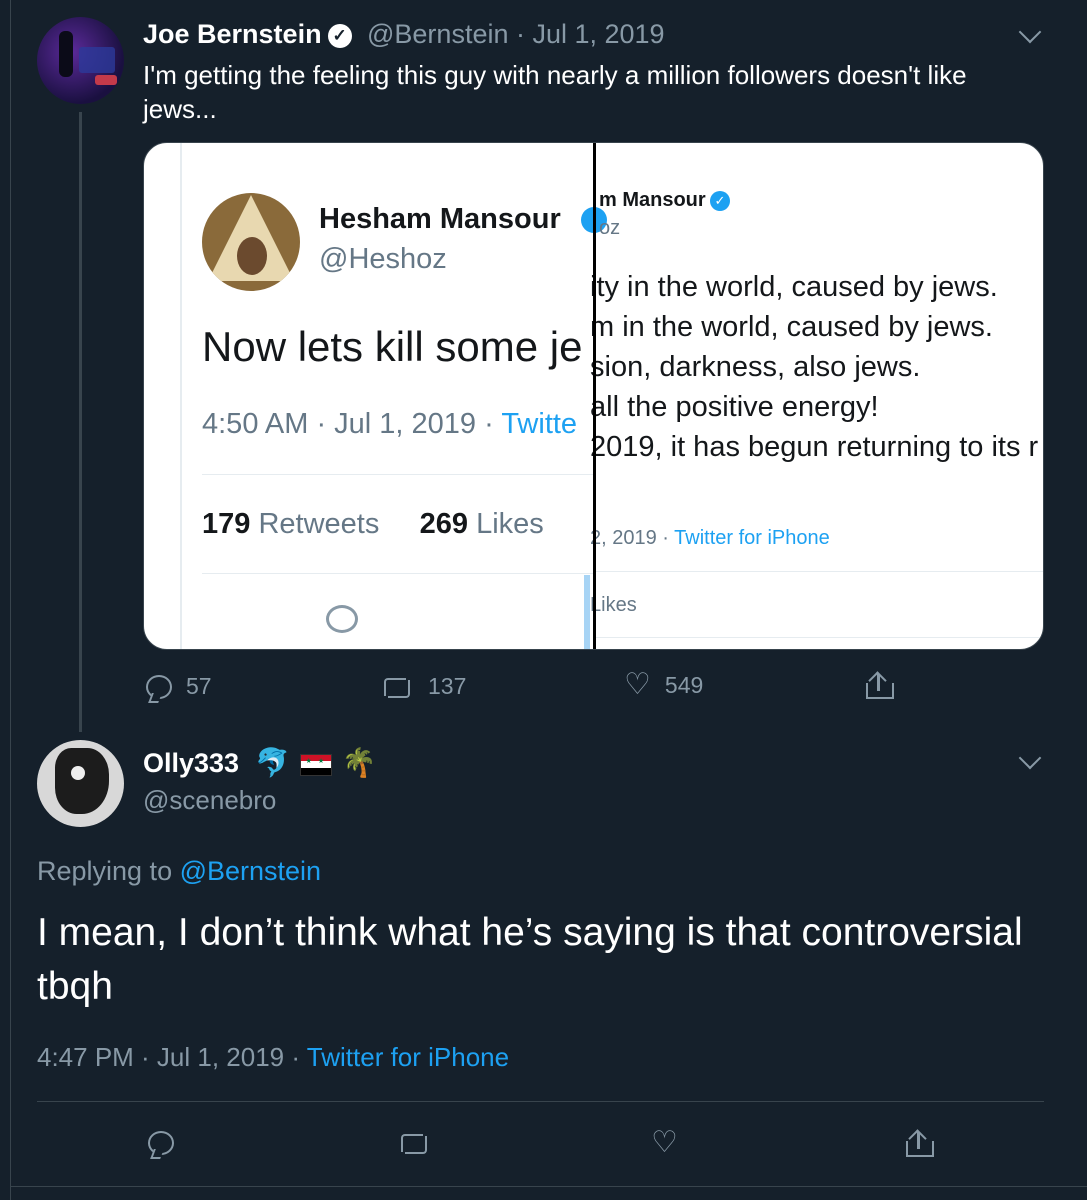  What do you see at coordinates (191, 763) in the screenshot?
I see `tweet-author-name: Olly333` at bounding box center [191, 763].